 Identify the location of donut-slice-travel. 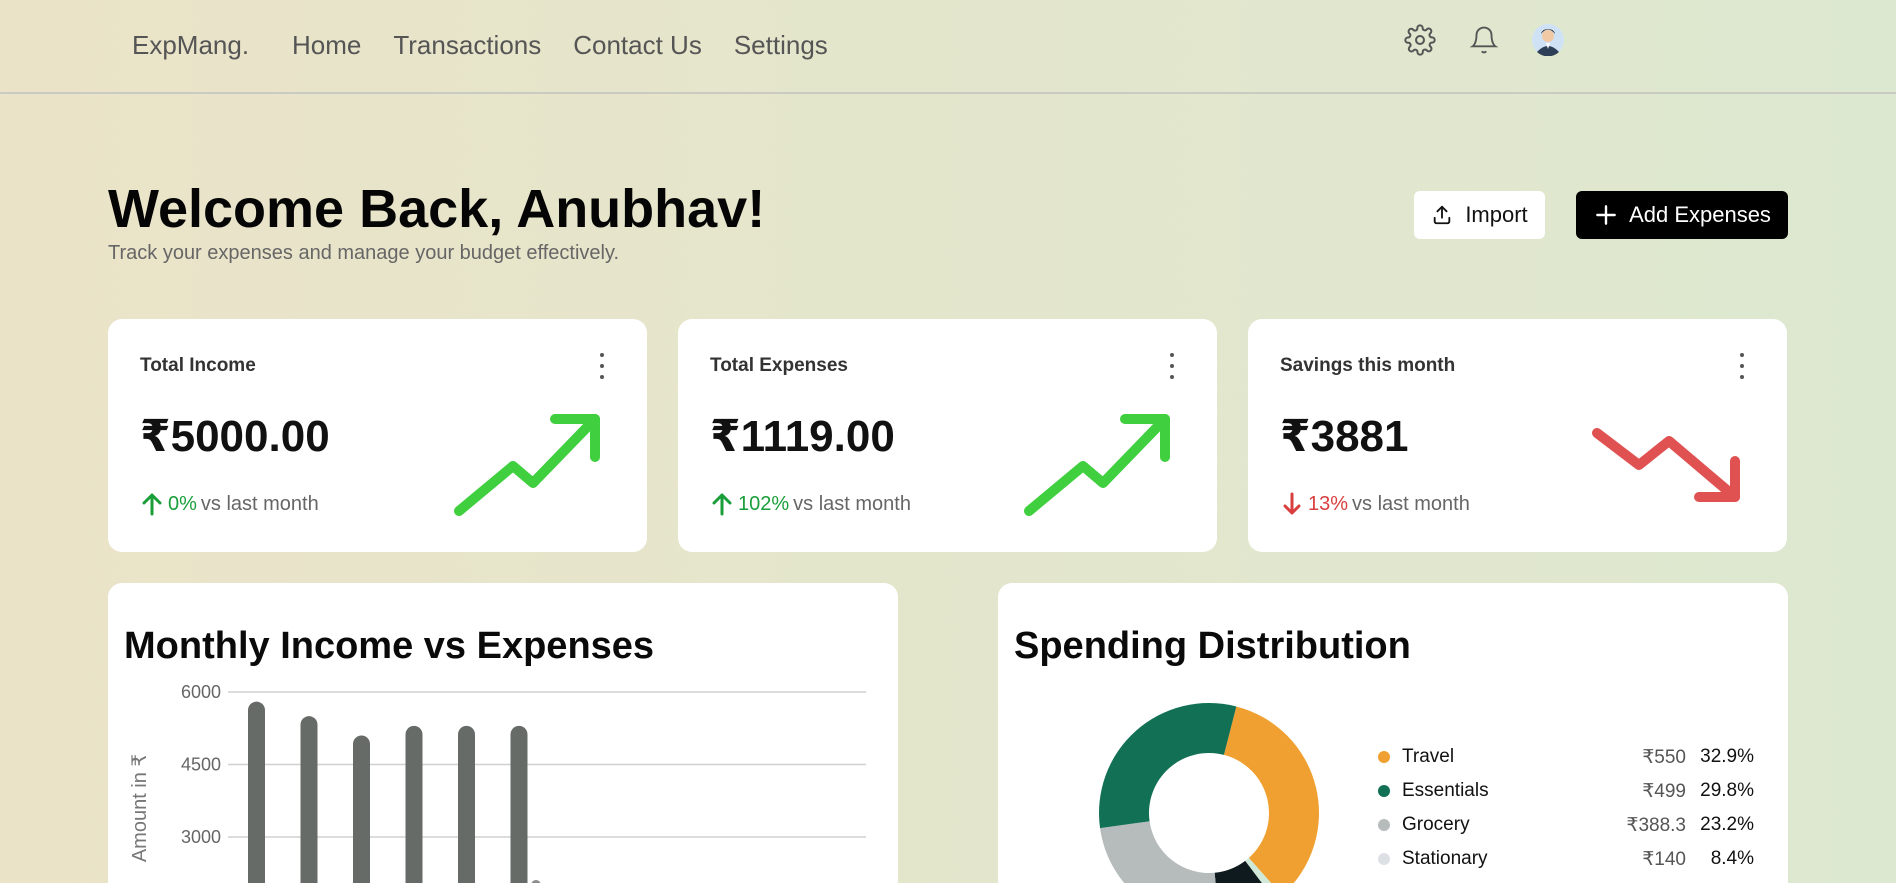
(1271, 794).